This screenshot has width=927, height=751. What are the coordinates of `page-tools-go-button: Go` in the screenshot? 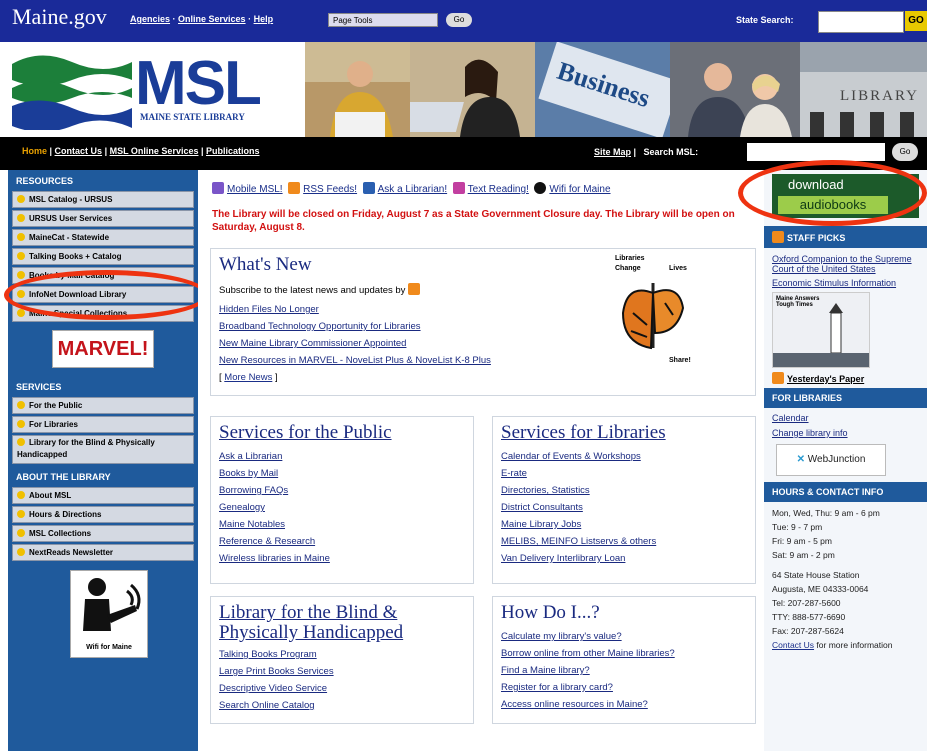 It's located at (459, 20).